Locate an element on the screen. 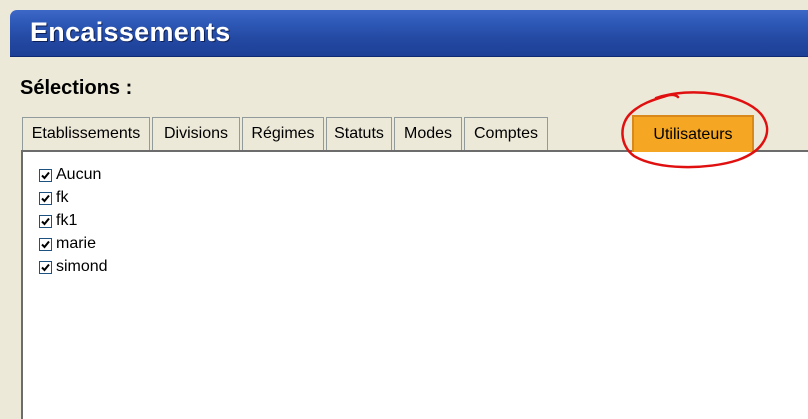 This screenshot has height=419, width=808. tab-label: Etablissements is located at coordinates (86, 133).